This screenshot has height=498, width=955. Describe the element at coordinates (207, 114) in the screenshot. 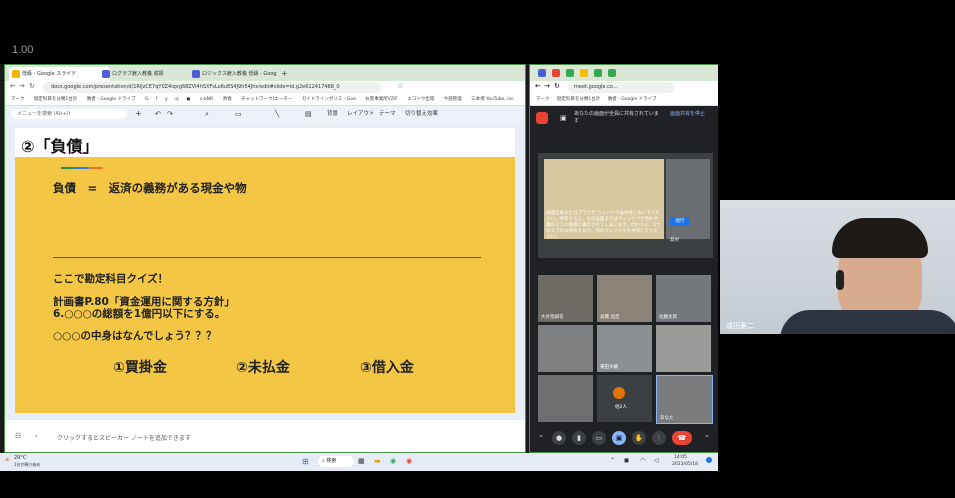

I see `zoom-icon: ⌕` at that location.